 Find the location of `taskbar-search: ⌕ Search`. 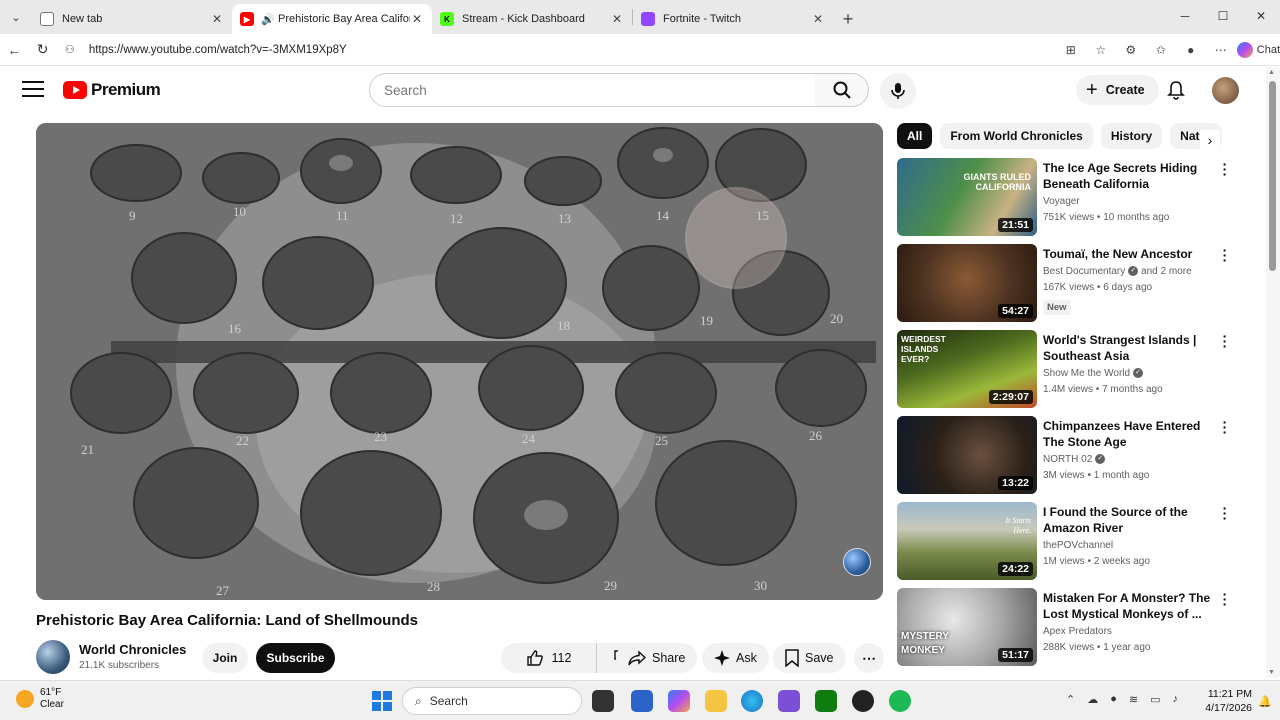

taskbar-search: ⌕ Search is located at coordinates (492, 701).